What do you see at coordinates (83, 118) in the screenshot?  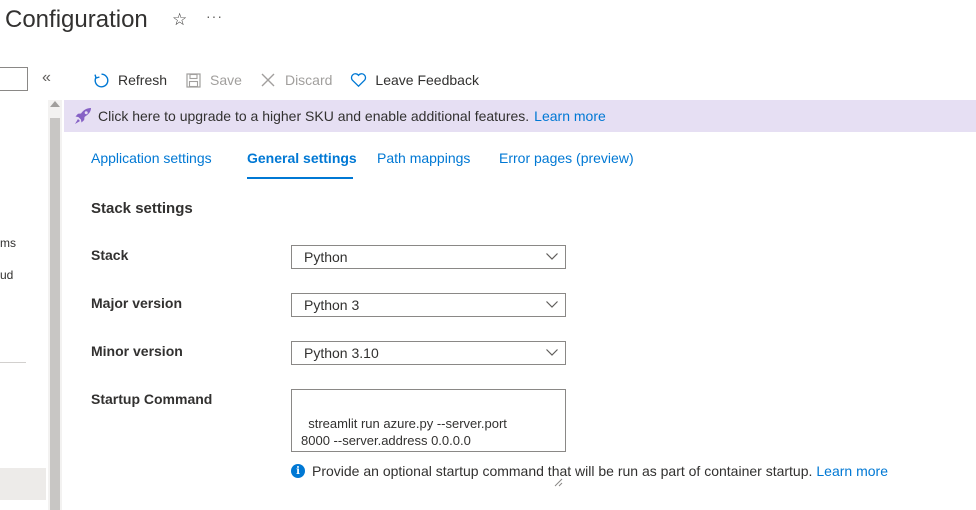 I see `rocket-icon` at bounding box center [83, 118].